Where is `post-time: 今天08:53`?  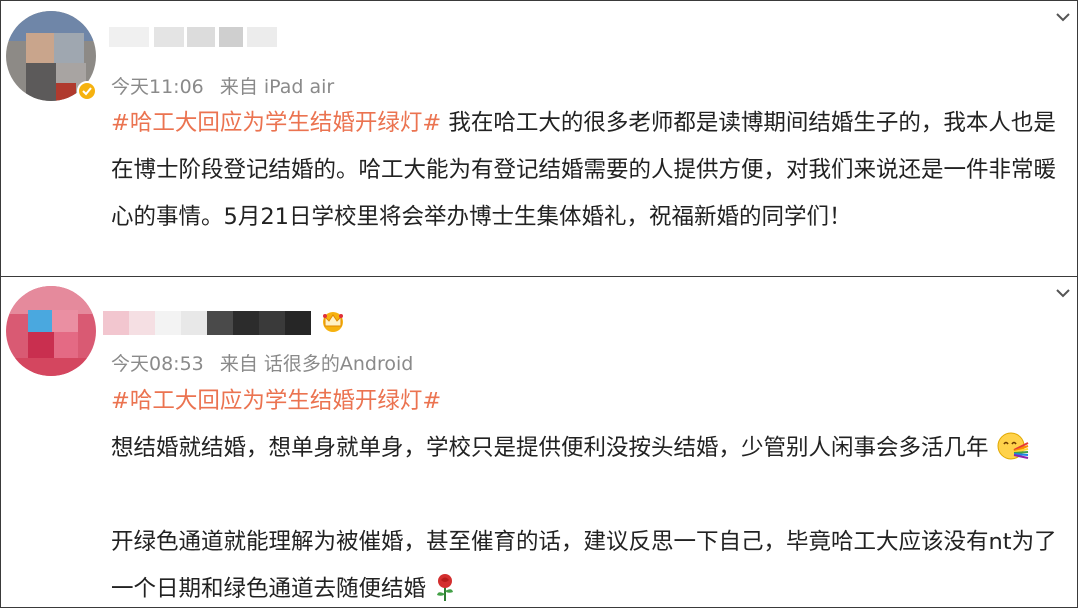 post-time: 今天08:53 is located at coordinates (157, 364).